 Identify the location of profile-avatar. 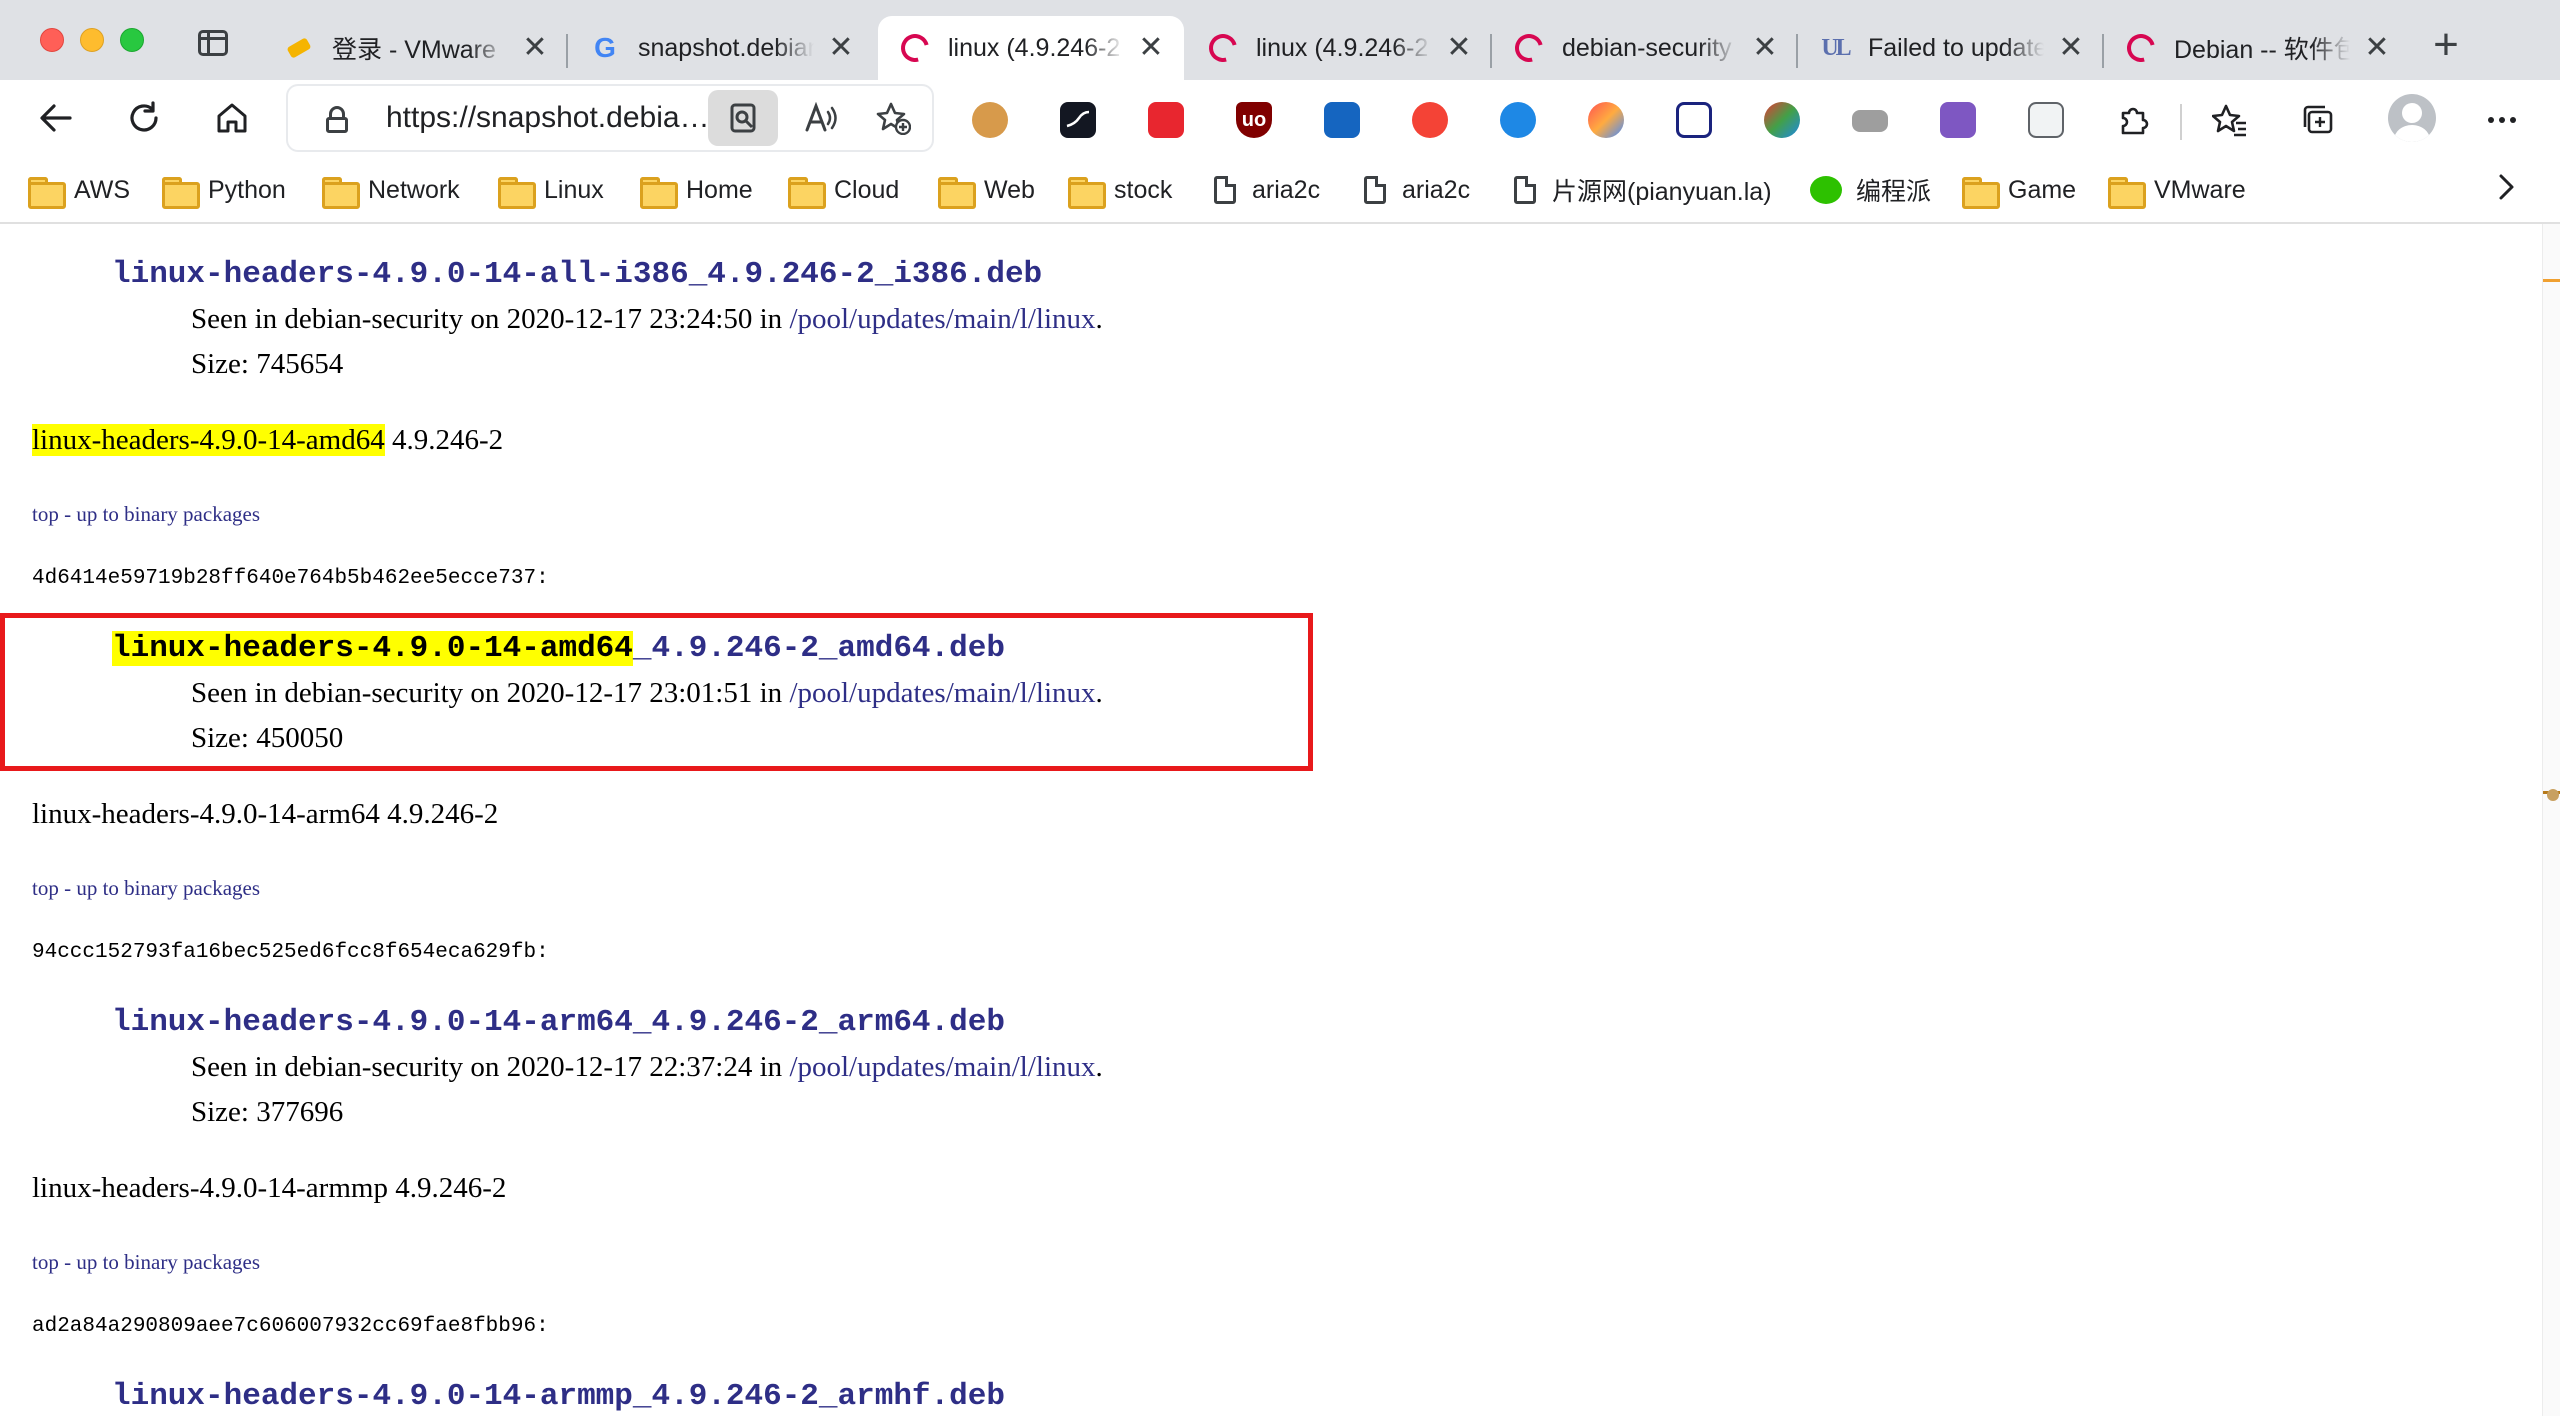
(2412, 118).